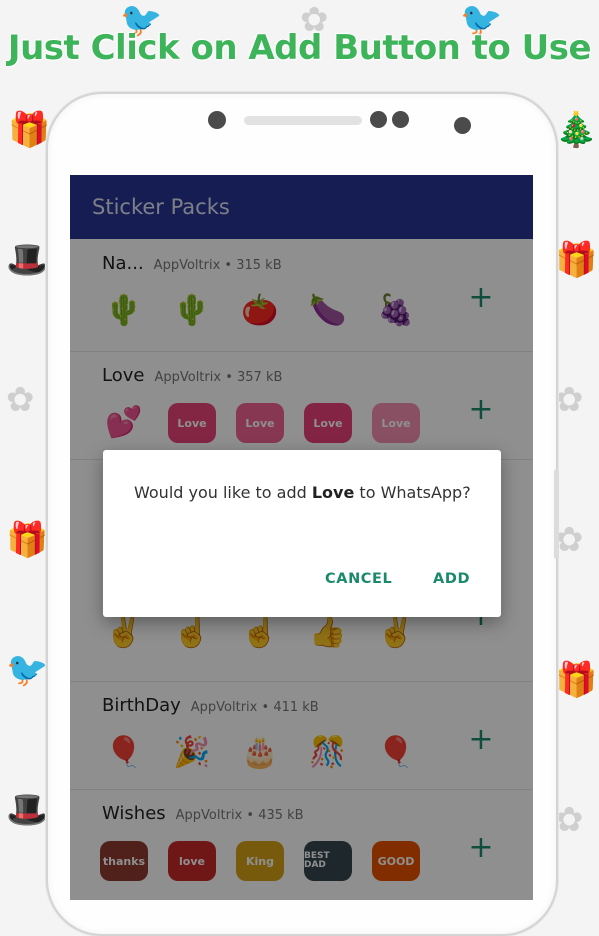  Describe the element at coordinates (333, 492) in the screenshot. I see `dialog-pack-name: Love` at that location.